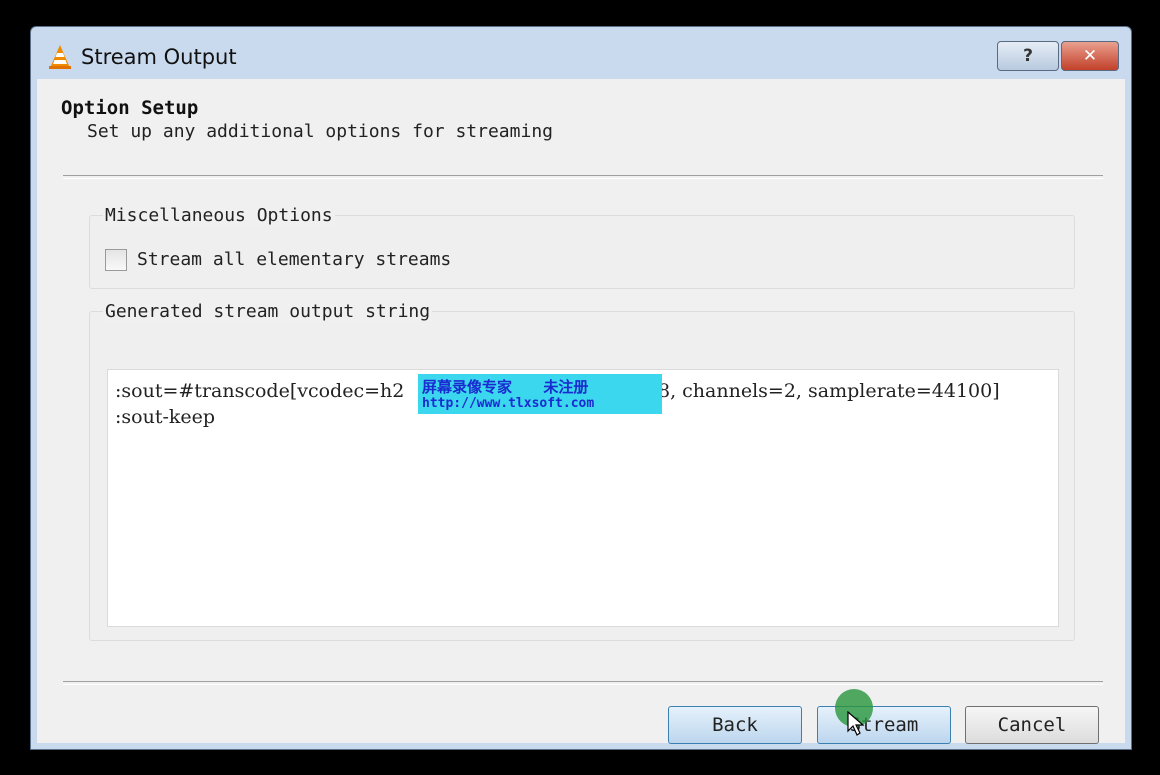 The width and height of the screenshot is (1160, 775). Describe the element at coordinates (583, 177) in the screenshot. I see `divider-top` at that location.